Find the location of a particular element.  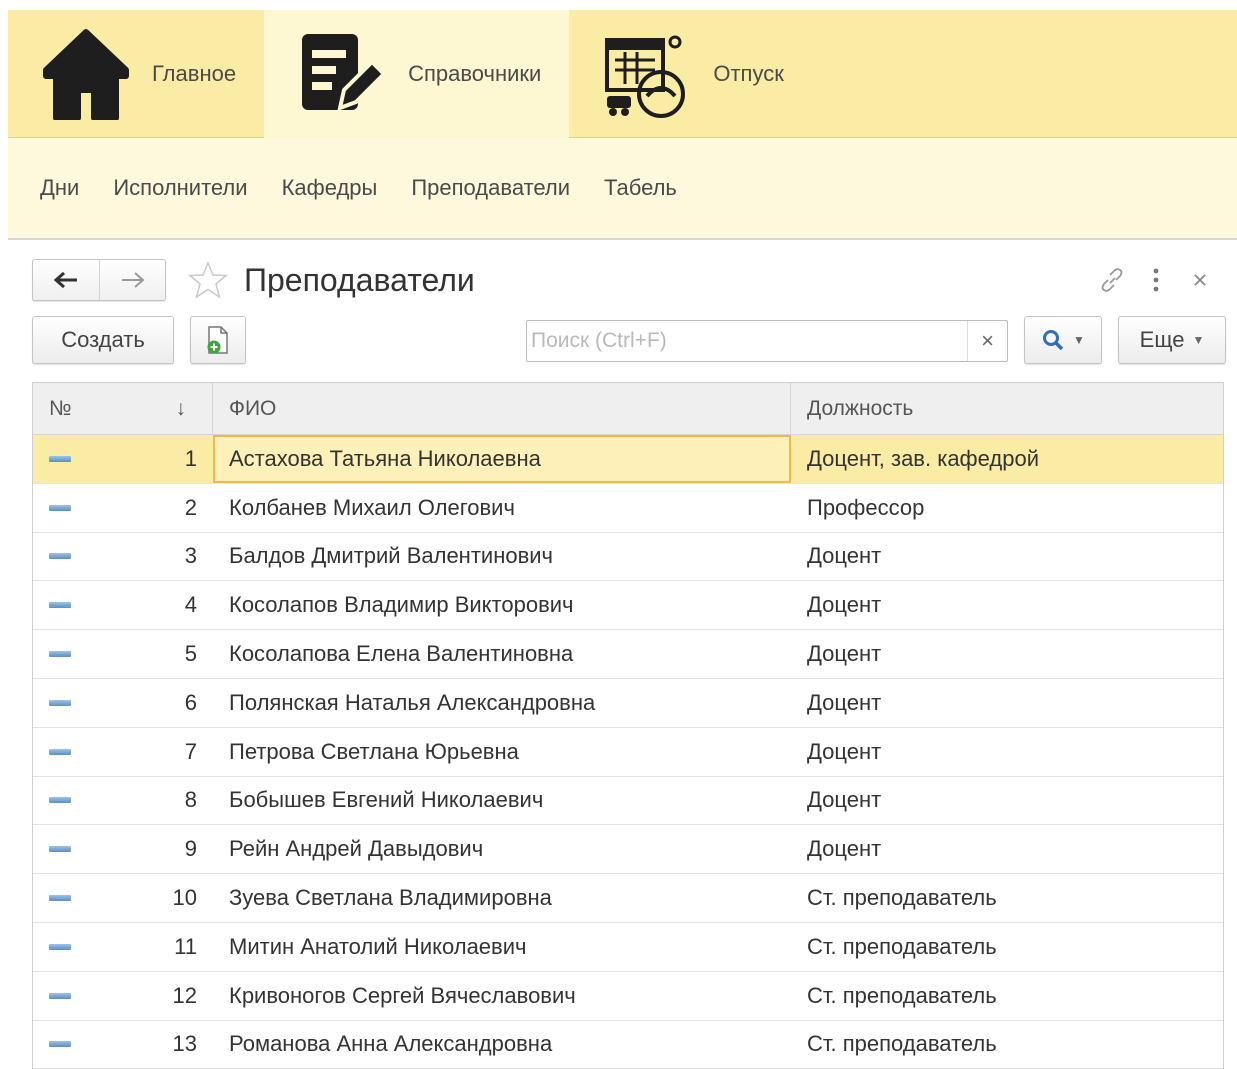

row-number: 9 is located at coordinates (190, 849).